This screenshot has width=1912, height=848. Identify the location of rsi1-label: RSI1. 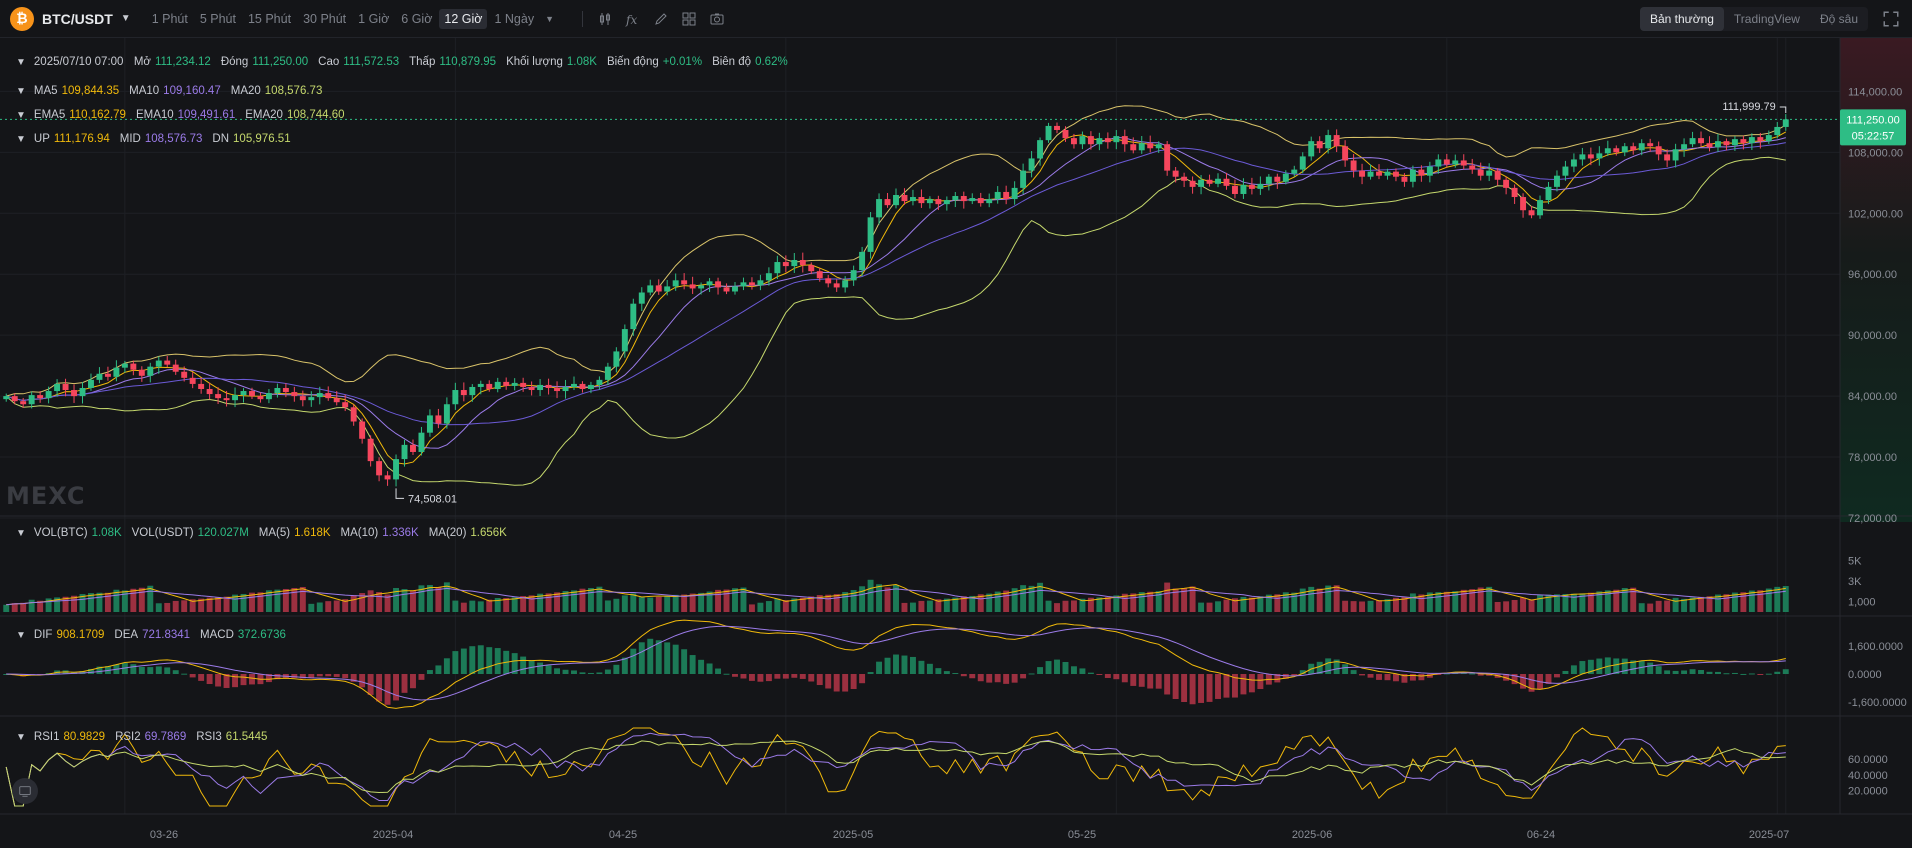
(46, 737).